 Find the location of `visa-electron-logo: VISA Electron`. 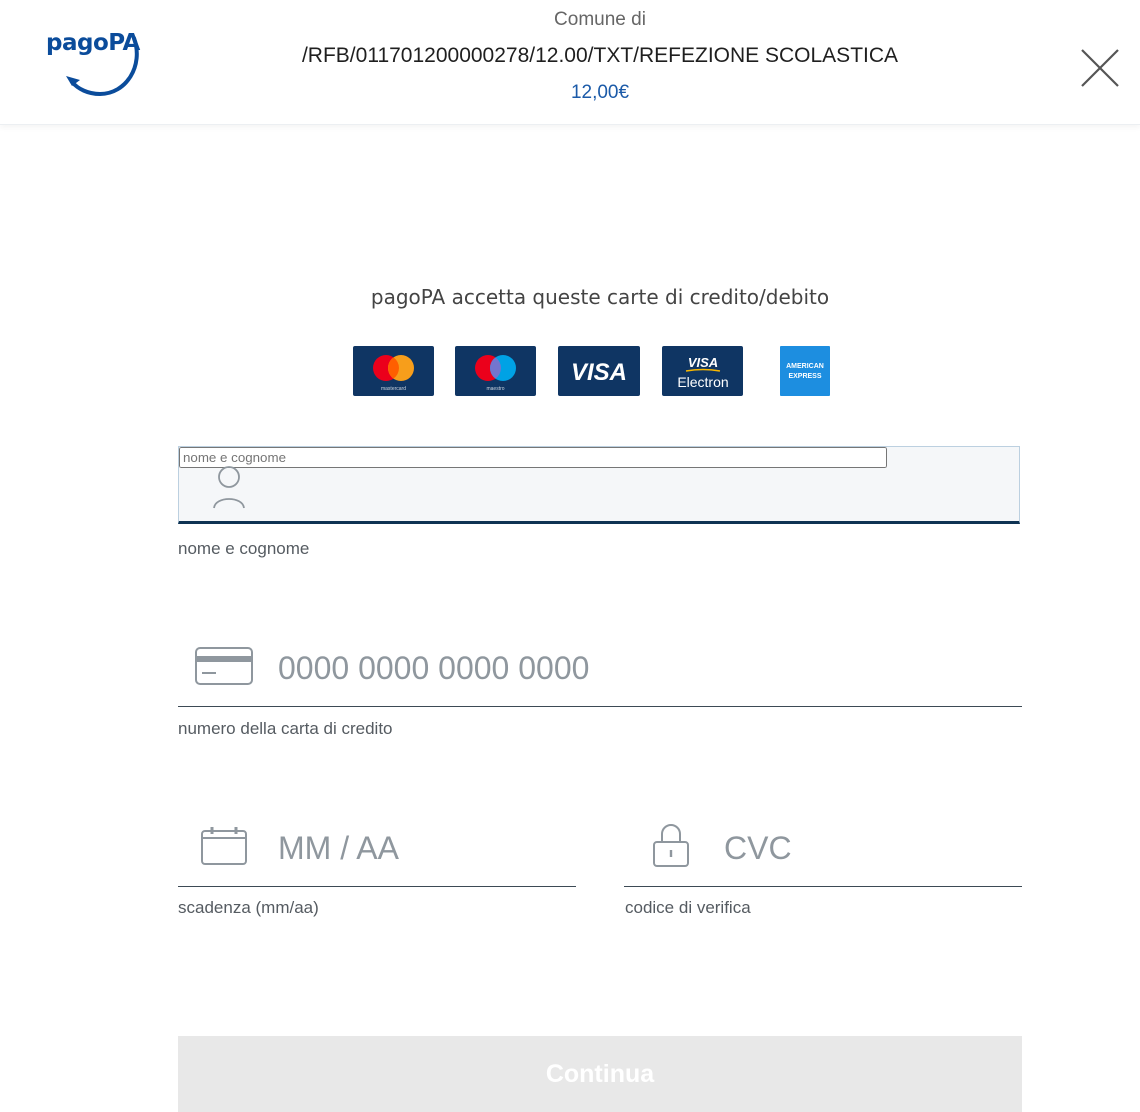

visa-electron-logo: VISA Electron is located at coordinates (702, 371).